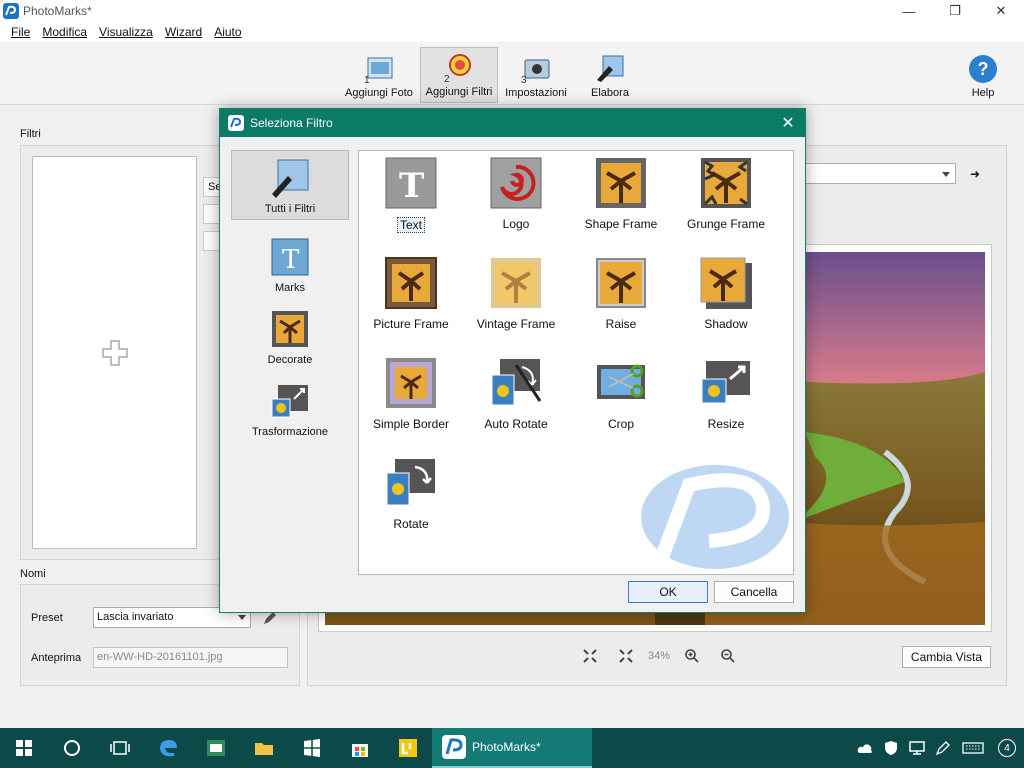 This screenshot has width=1024, height=768. Describe the element at coordinates (264, 748) in the screenshot. I see `file-explorer-button` at that location.